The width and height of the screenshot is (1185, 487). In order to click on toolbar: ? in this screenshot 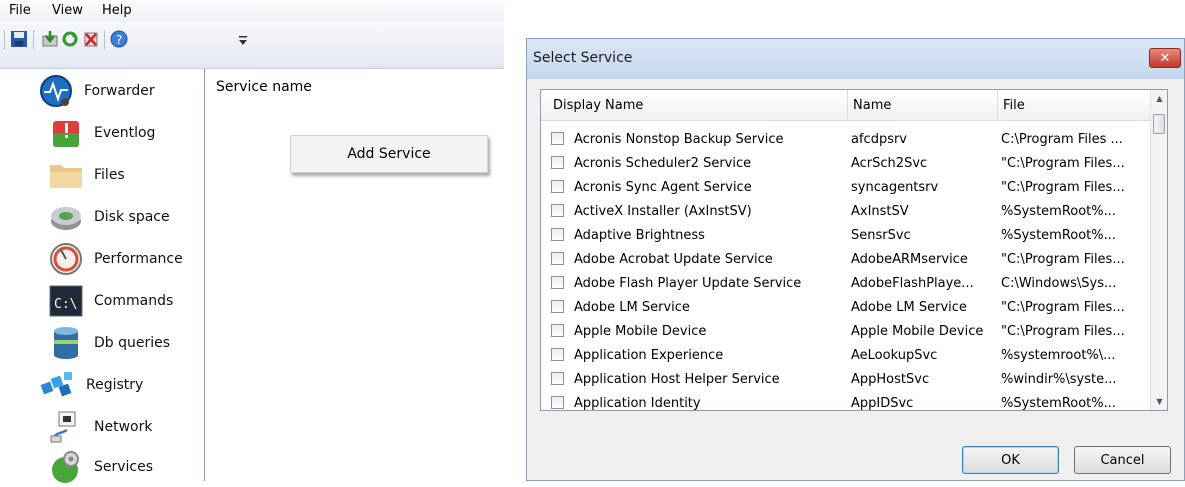, I will do `click(252, 45)`.